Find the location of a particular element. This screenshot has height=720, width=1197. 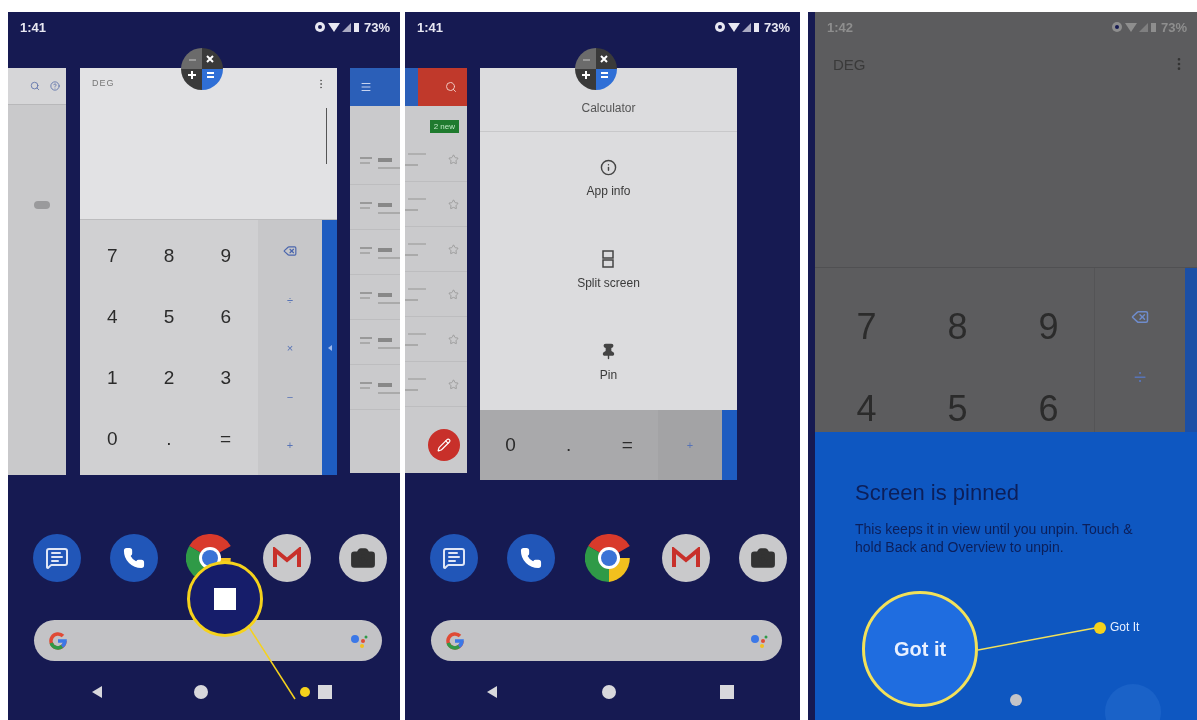

digit-key: 7 is located at coordinates (112, 256).